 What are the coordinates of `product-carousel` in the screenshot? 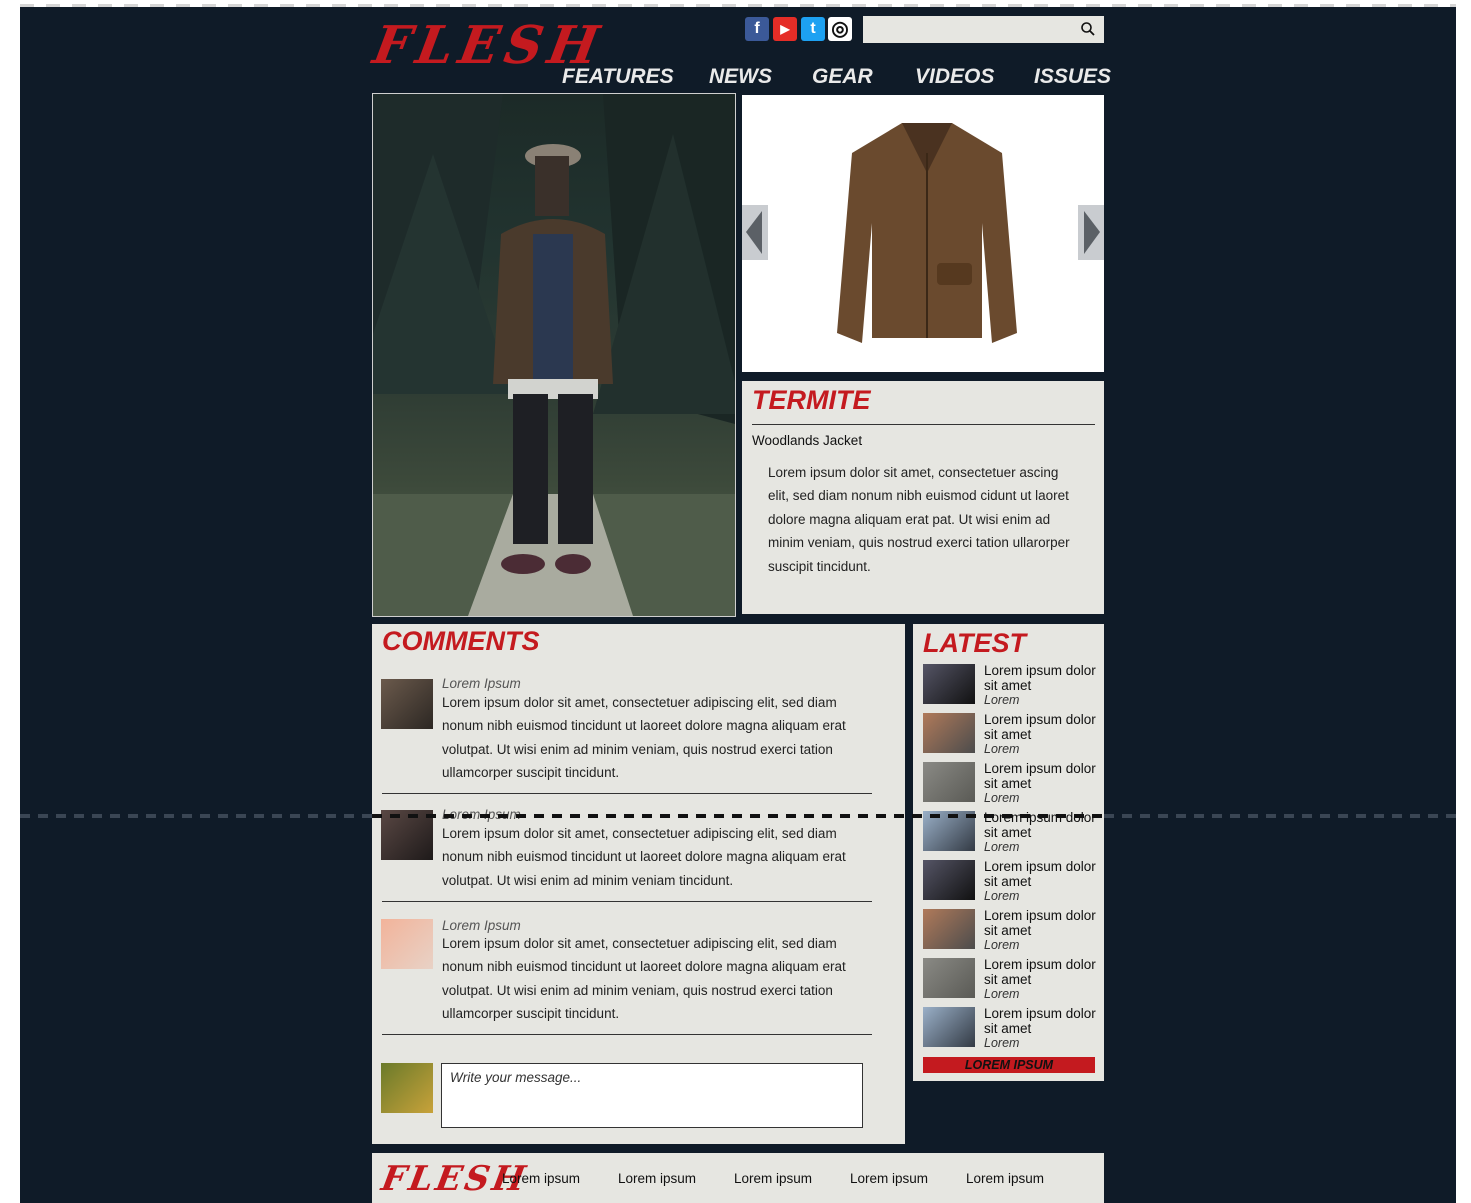 It's located at (923, 233).